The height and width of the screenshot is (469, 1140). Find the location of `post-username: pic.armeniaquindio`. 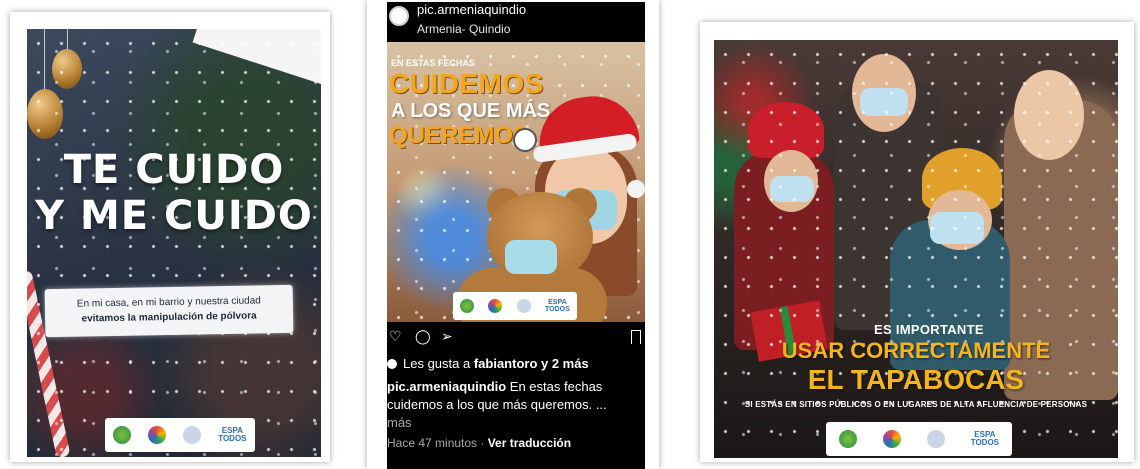

post-username: pic.armeniaquindio is located at coordinates (471, 9).